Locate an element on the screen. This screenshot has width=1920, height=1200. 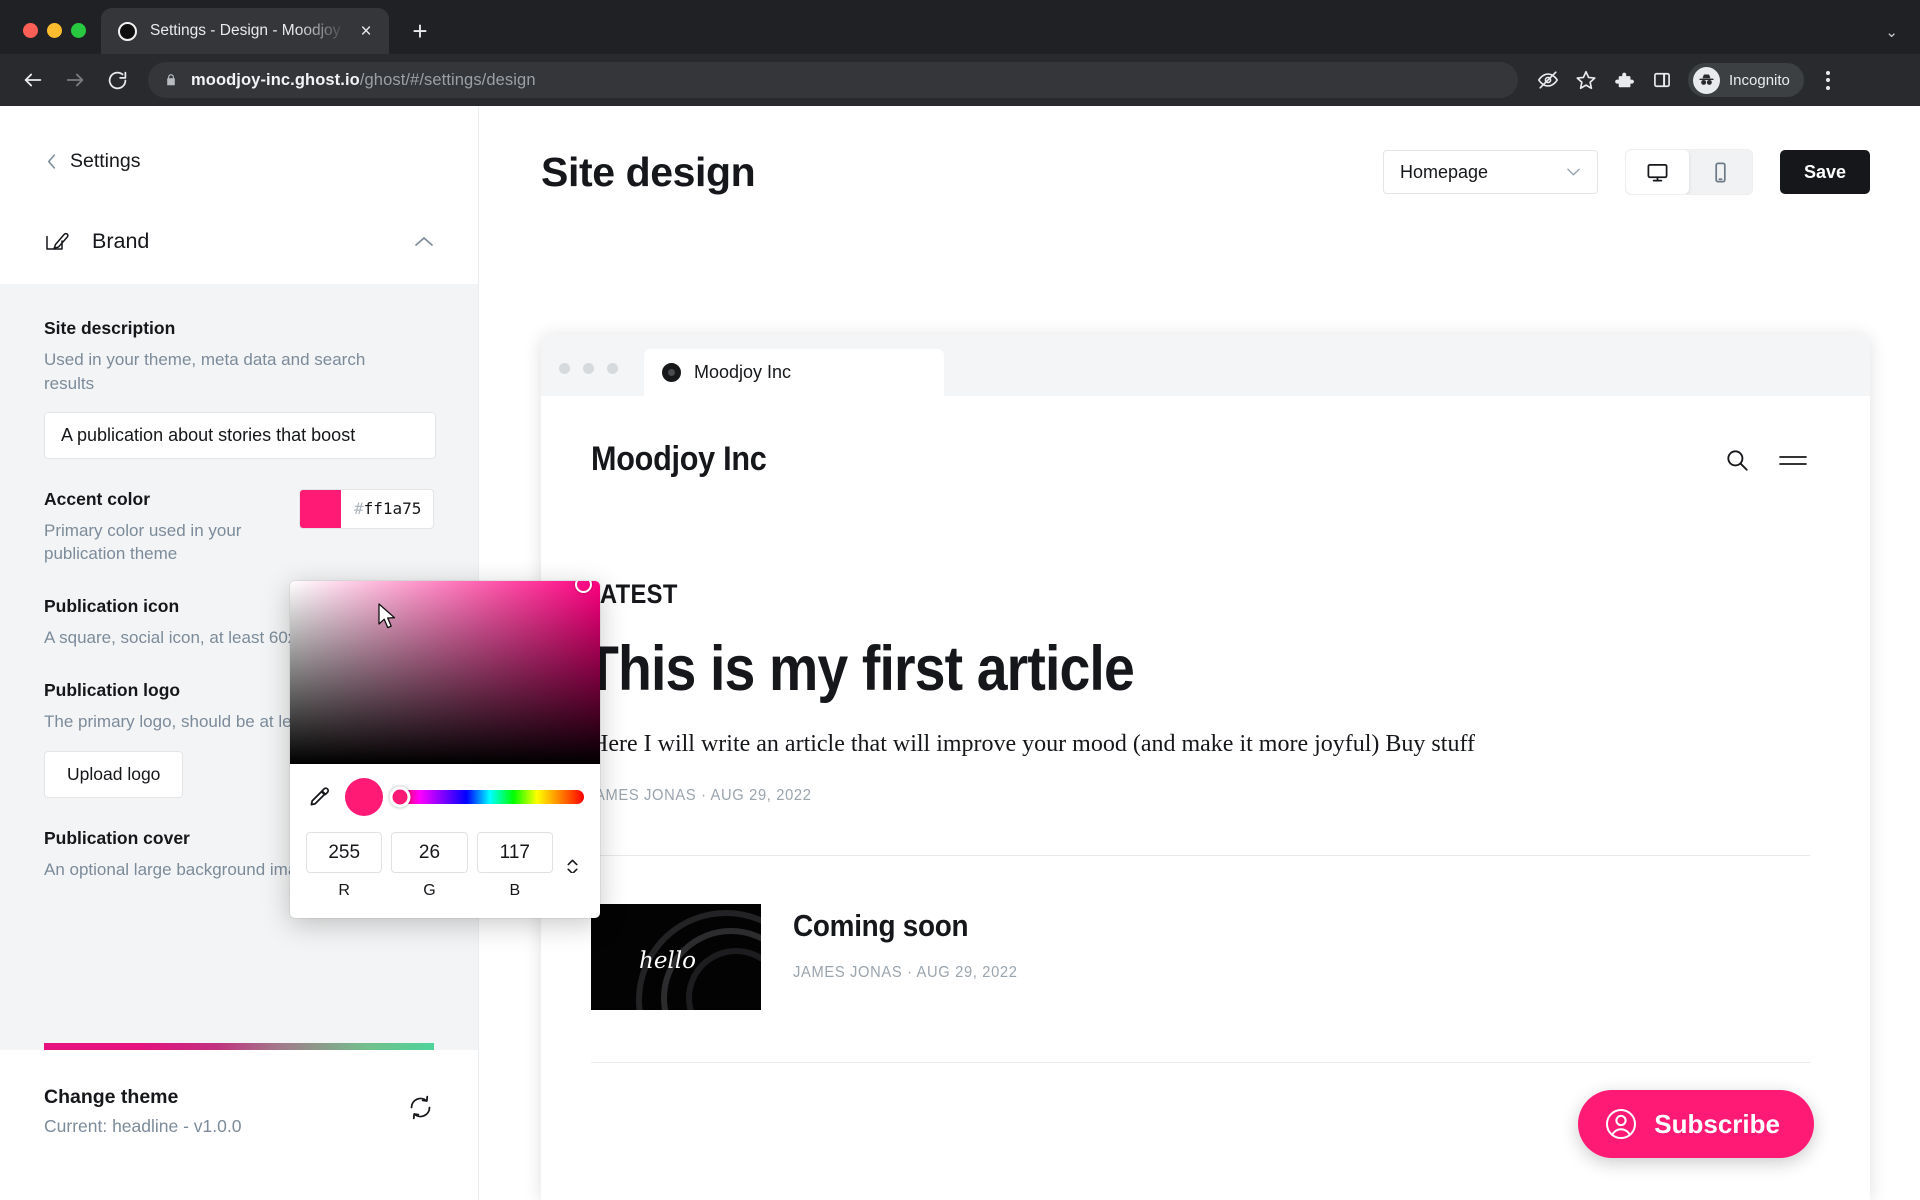
brand-section-header: Brand is located at coordinates (239, 228).